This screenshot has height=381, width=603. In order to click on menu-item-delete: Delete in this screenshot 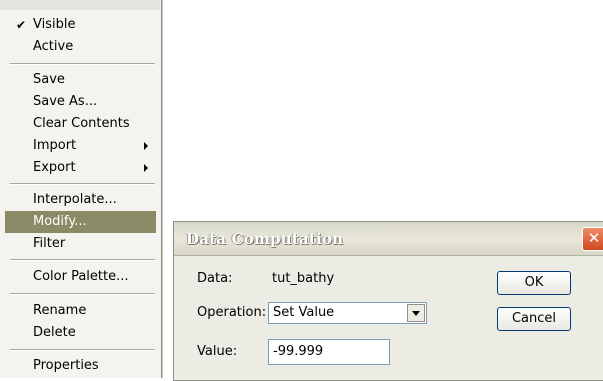, I will do `click(80, 333)`.